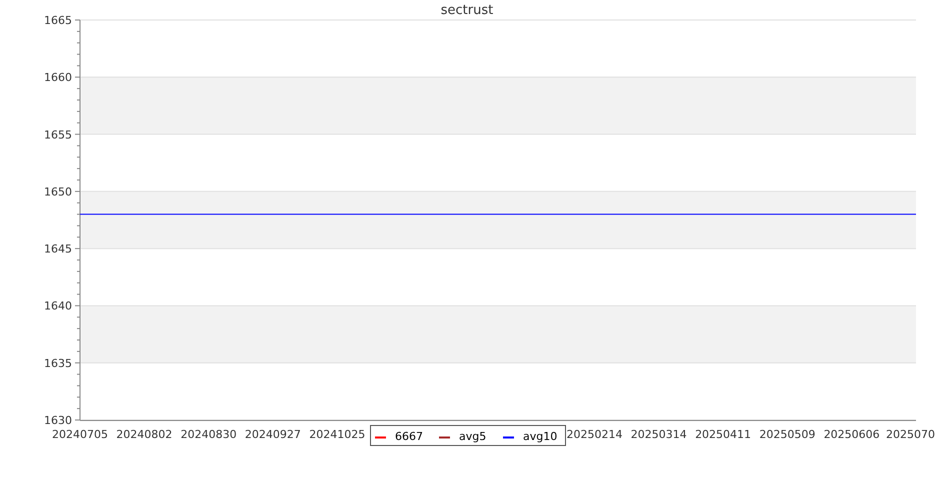  What do you see at coordinates (58, 191) in the screenshot?
I see `y-tick-label: 1650` at bounding box center [58, 191].